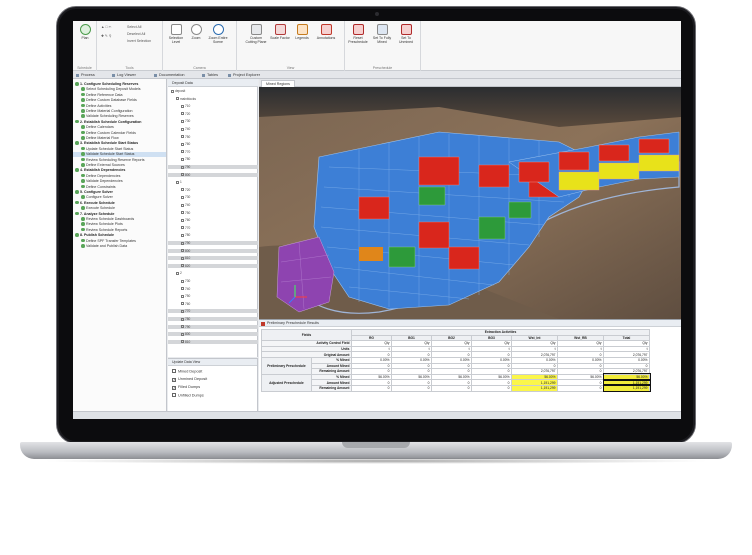 Image resolution: width=752 pixels, height=555 pixels. Describe the element at coordinates (119, 181) in the screenshot. I see `process-step: Validate Dependencies` at that location.